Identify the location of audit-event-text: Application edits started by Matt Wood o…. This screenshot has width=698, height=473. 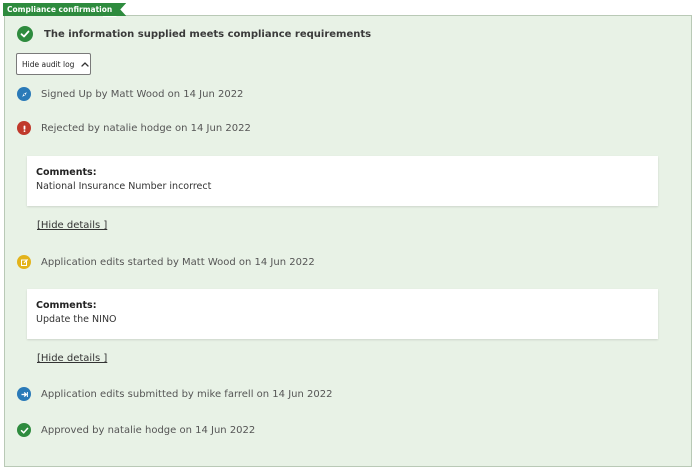
(178, 262).